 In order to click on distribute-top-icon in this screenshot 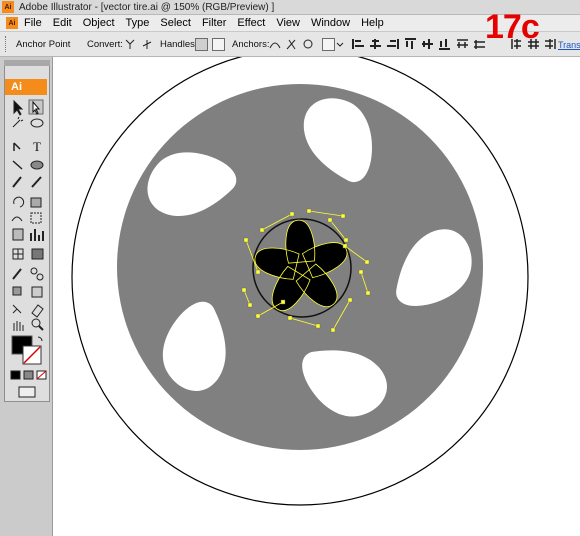, I will do `click(462, 43)`.